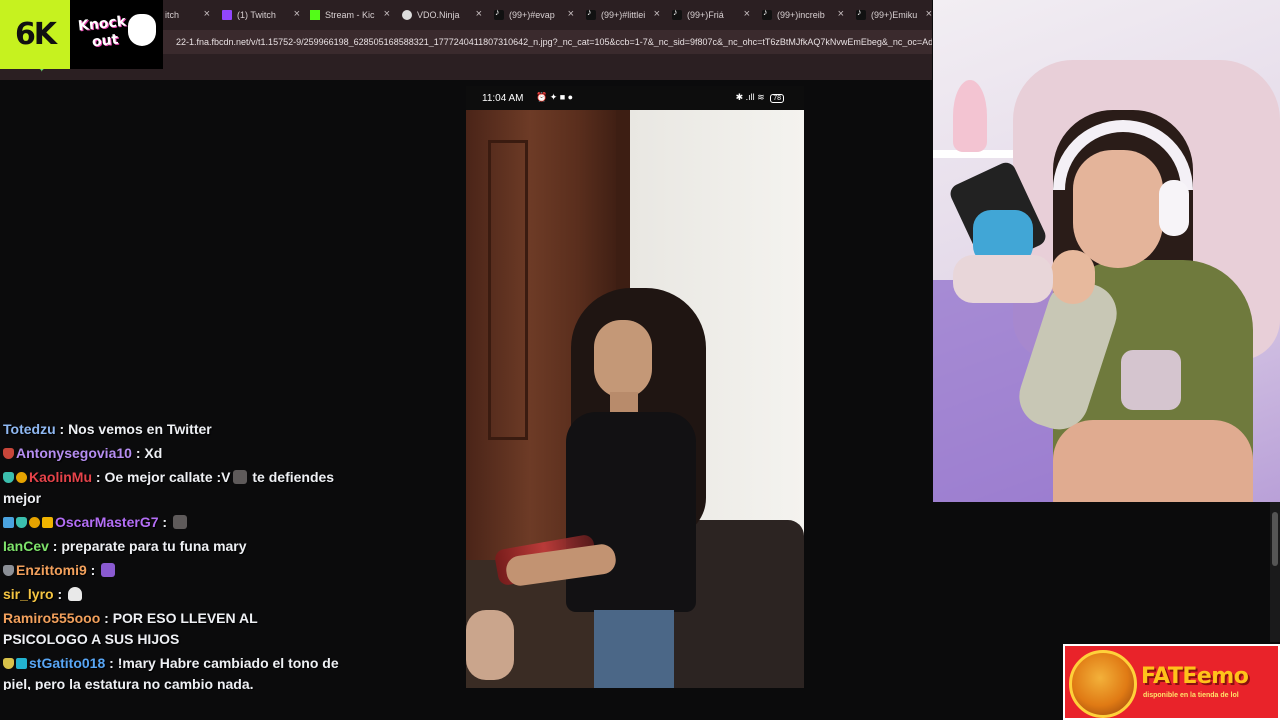 This screenshot has width=1280, height=720. I want to click on chat-message: Enzittomi9 :, so click(175, 571).